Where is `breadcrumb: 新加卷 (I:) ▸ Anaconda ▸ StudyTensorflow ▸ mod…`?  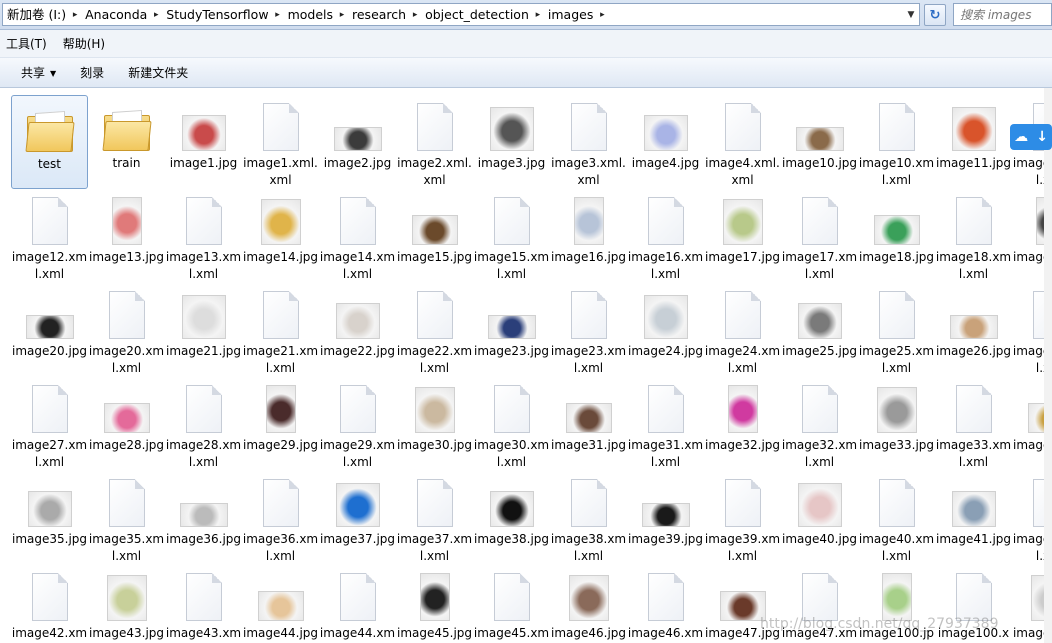 breadcrumb: 新加卷 (I:) ▸ Anaconda ▸ StudyTensorflow ▸ mod… is located at coordinates (461, 14).